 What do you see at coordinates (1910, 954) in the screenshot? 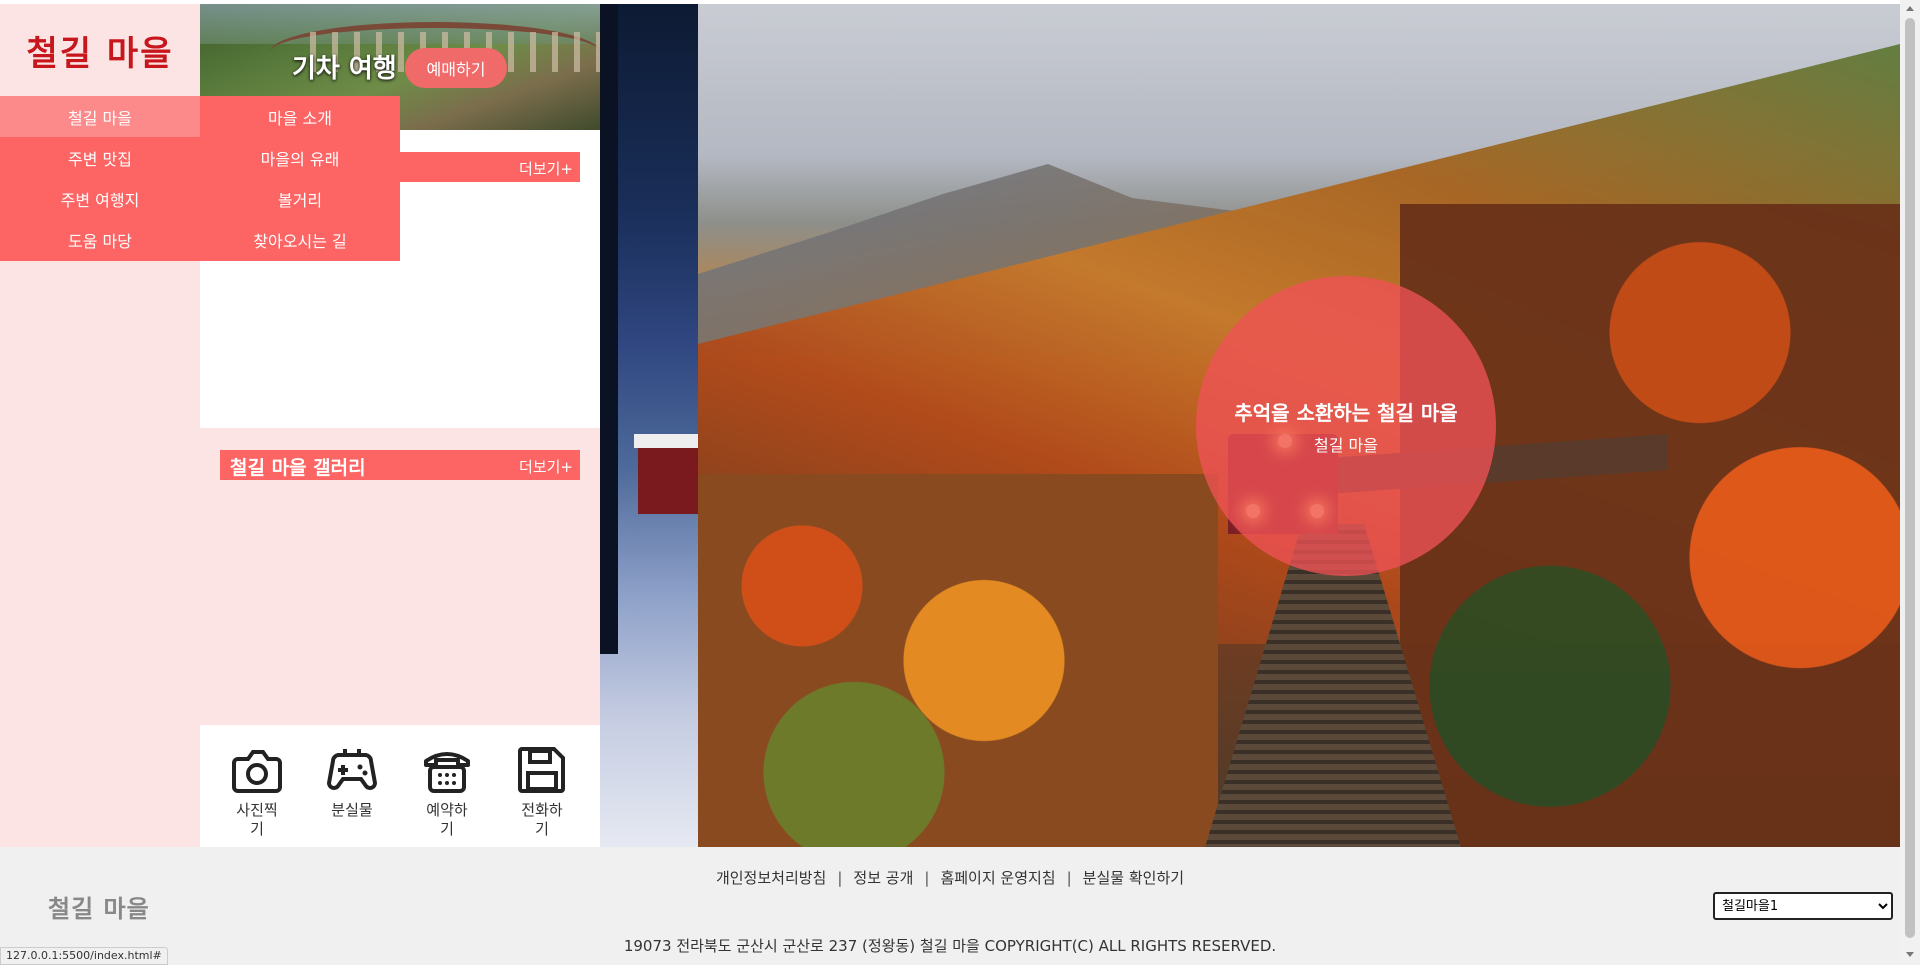
I see `scroll-down-icon` at bounding box center [1910, 954].